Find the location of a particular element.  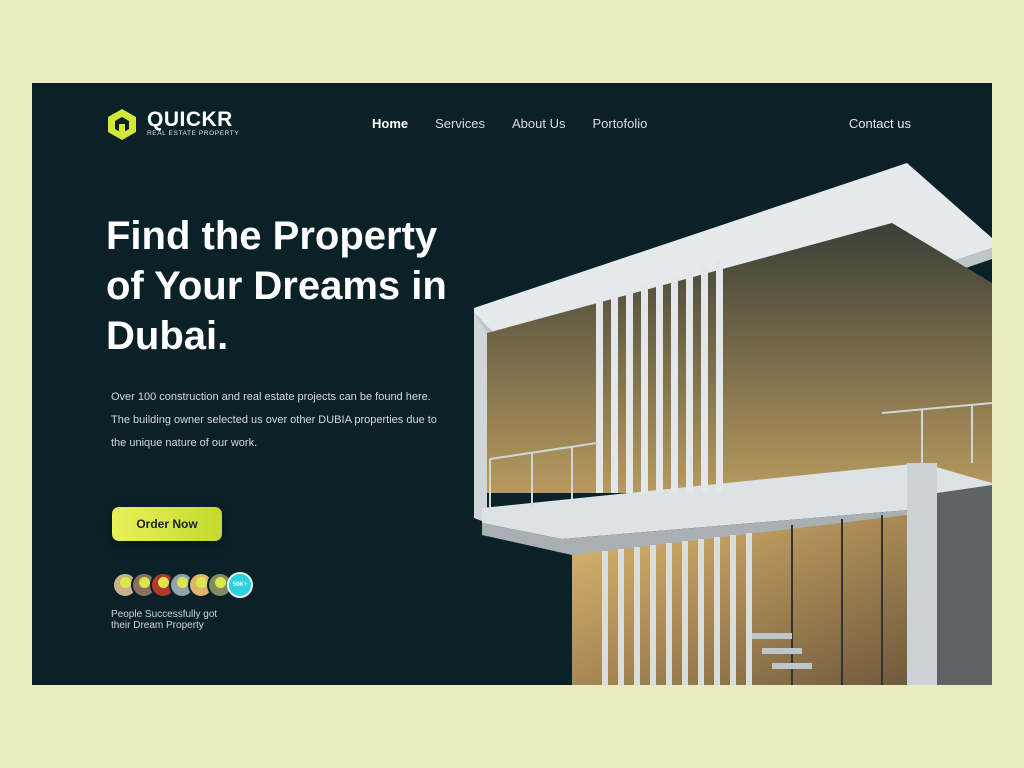

main-nav: Home Services About Us Portofolio is located at coordinates (509, 123).